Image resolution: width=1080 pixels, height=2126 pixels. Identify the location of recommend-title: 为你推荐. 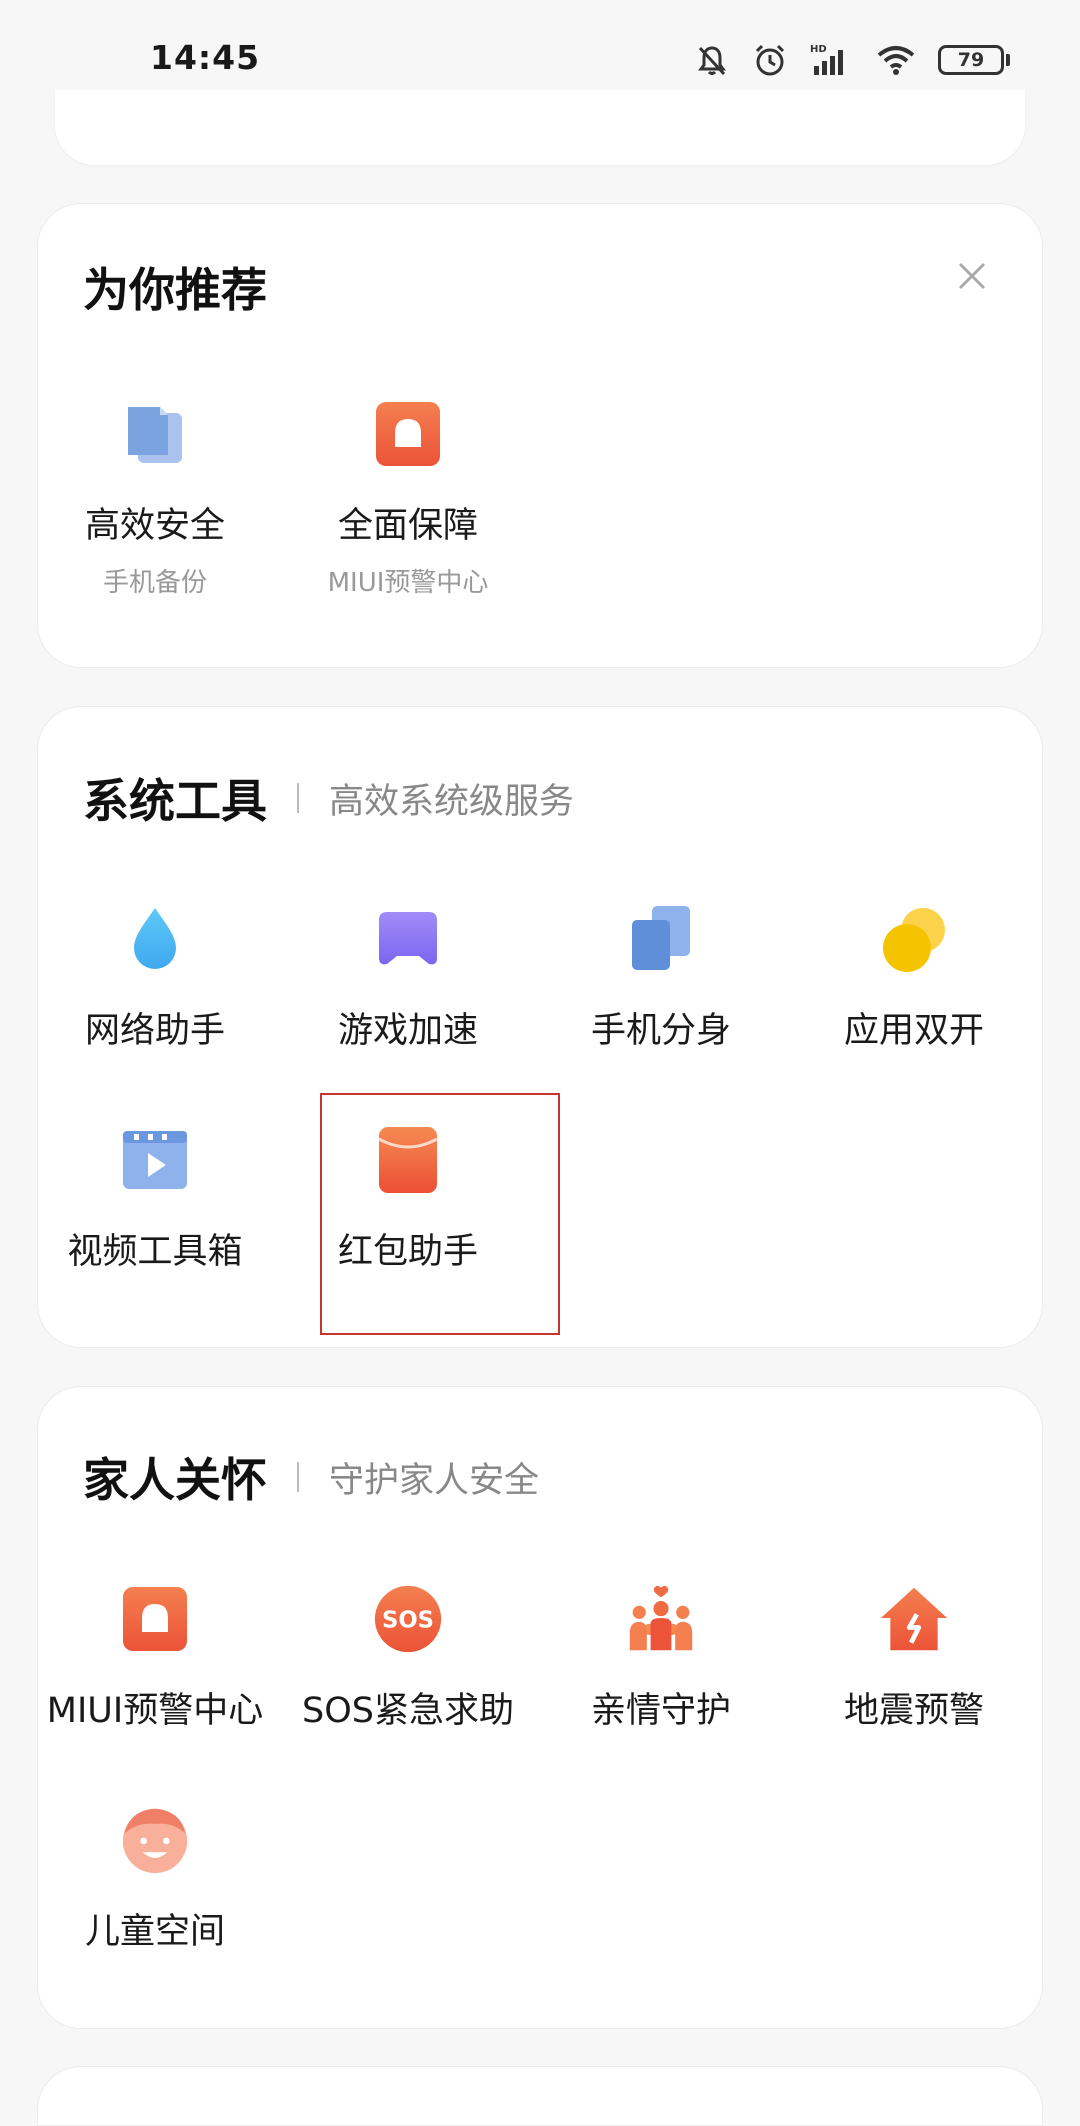
(175, 290).